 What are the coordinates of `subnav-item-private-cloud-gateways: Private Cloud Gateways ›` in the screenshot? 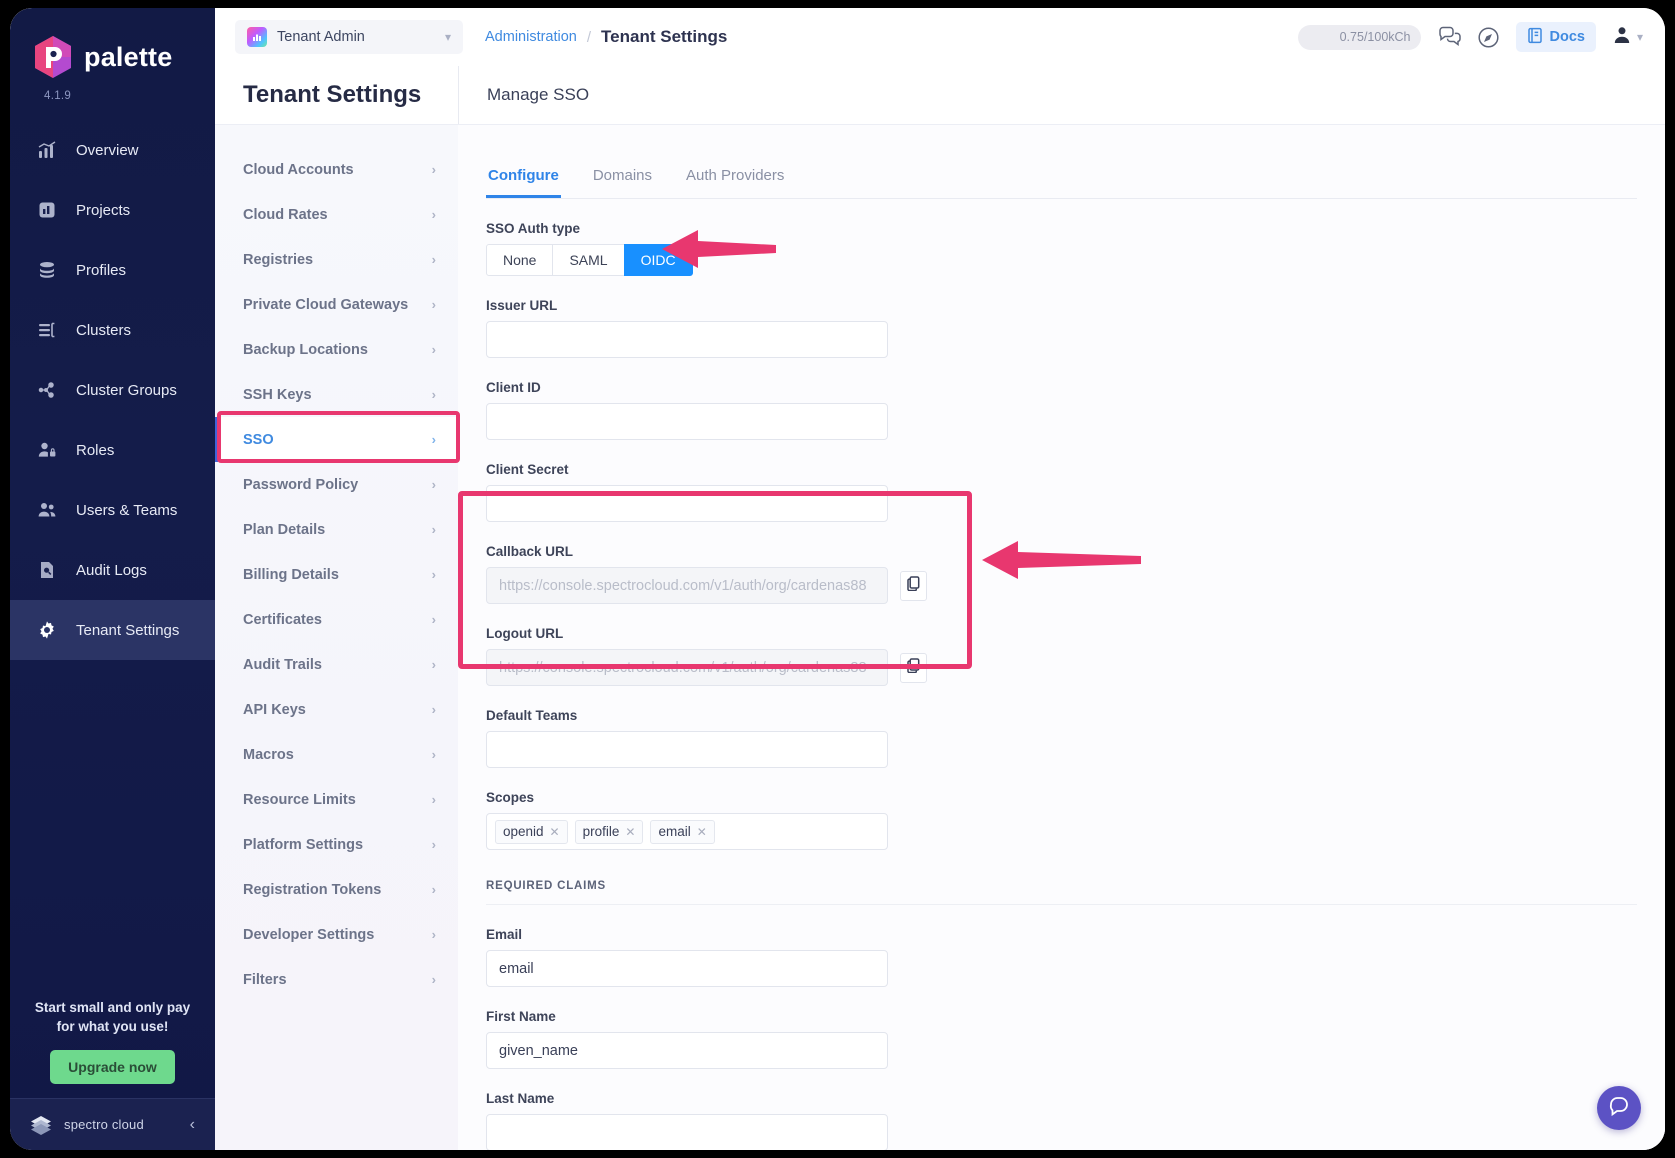 It's located at (336, 304).